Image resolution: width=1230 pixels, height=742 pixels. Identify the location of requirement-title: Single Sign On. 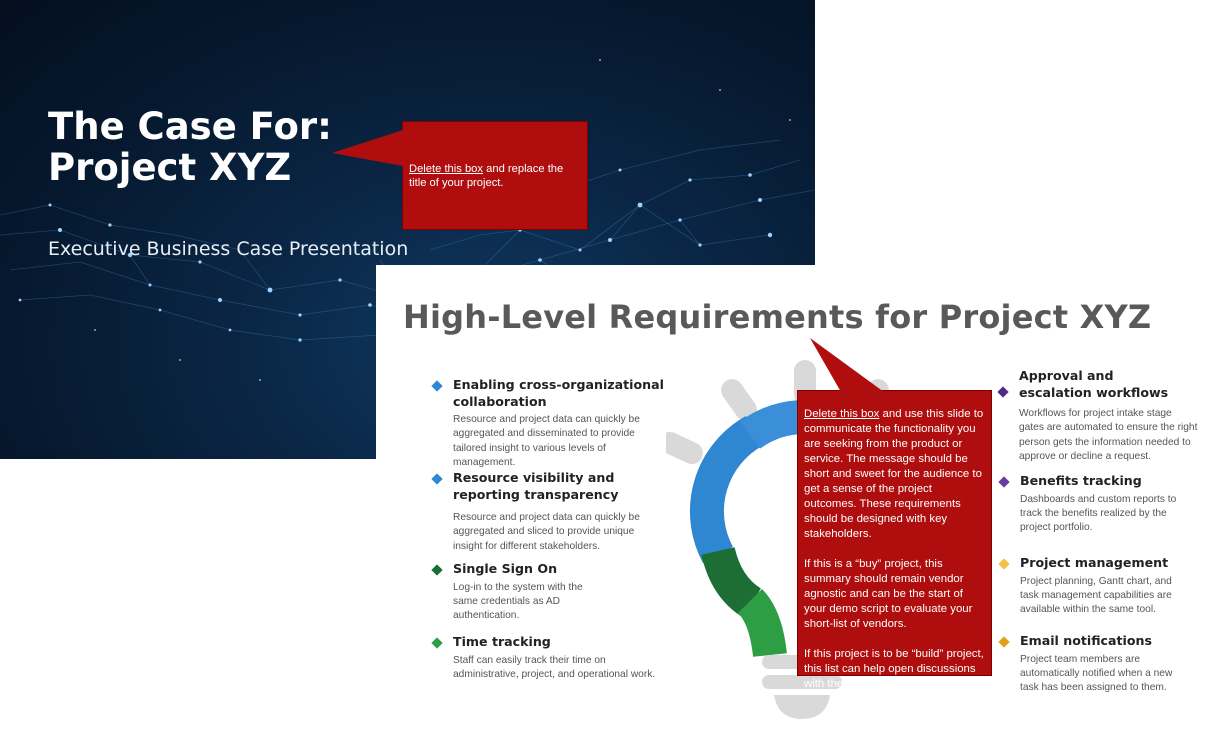
(505, 568).